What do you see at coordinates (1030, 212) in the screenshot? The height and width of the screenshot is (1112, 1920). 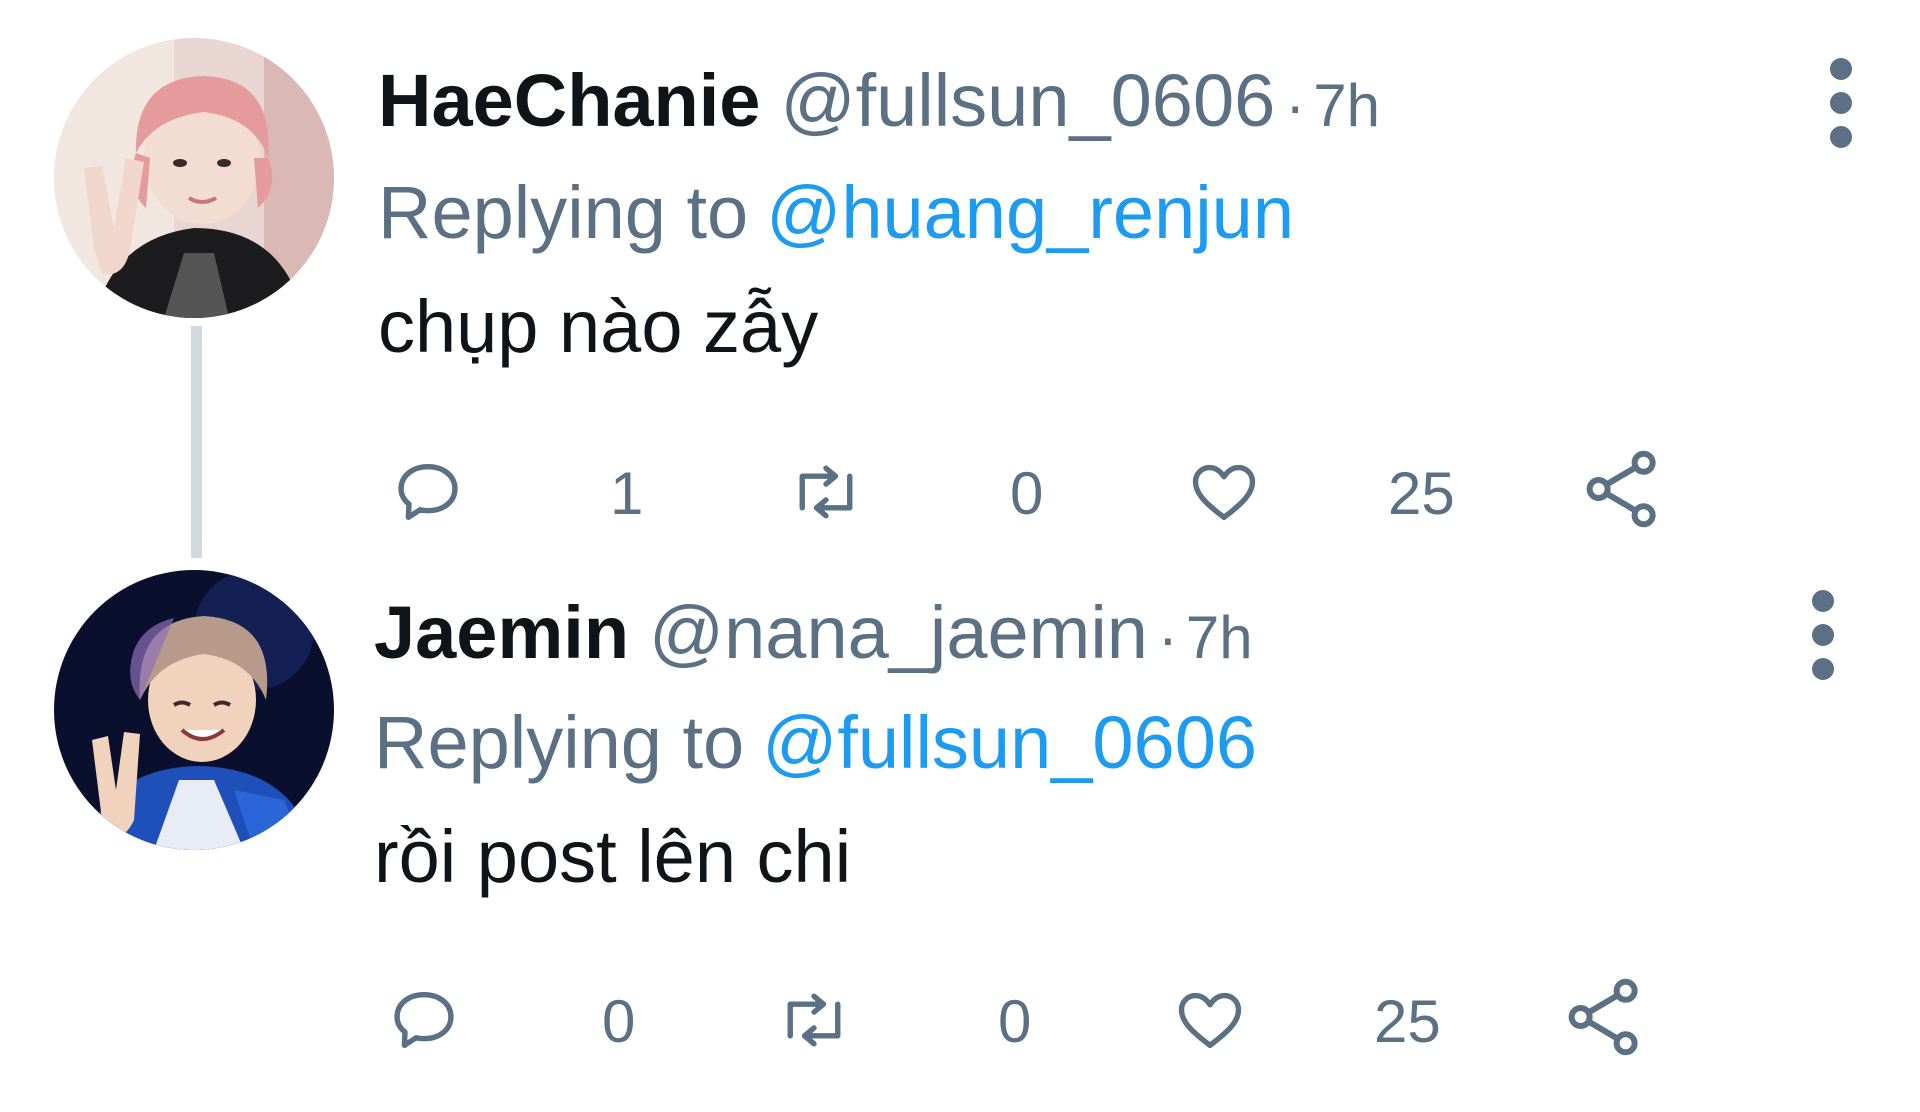 I see `mention-link: @huang_renjun` at bounding box center [1030, 212].